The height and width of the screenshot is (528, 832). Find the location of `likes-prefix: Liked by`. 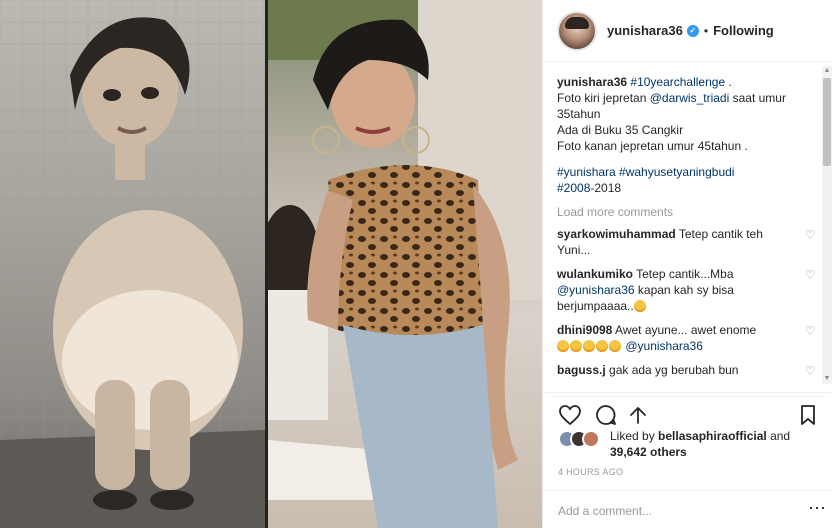

likes-prefix: Liked by is located at coordinates (634, 436).